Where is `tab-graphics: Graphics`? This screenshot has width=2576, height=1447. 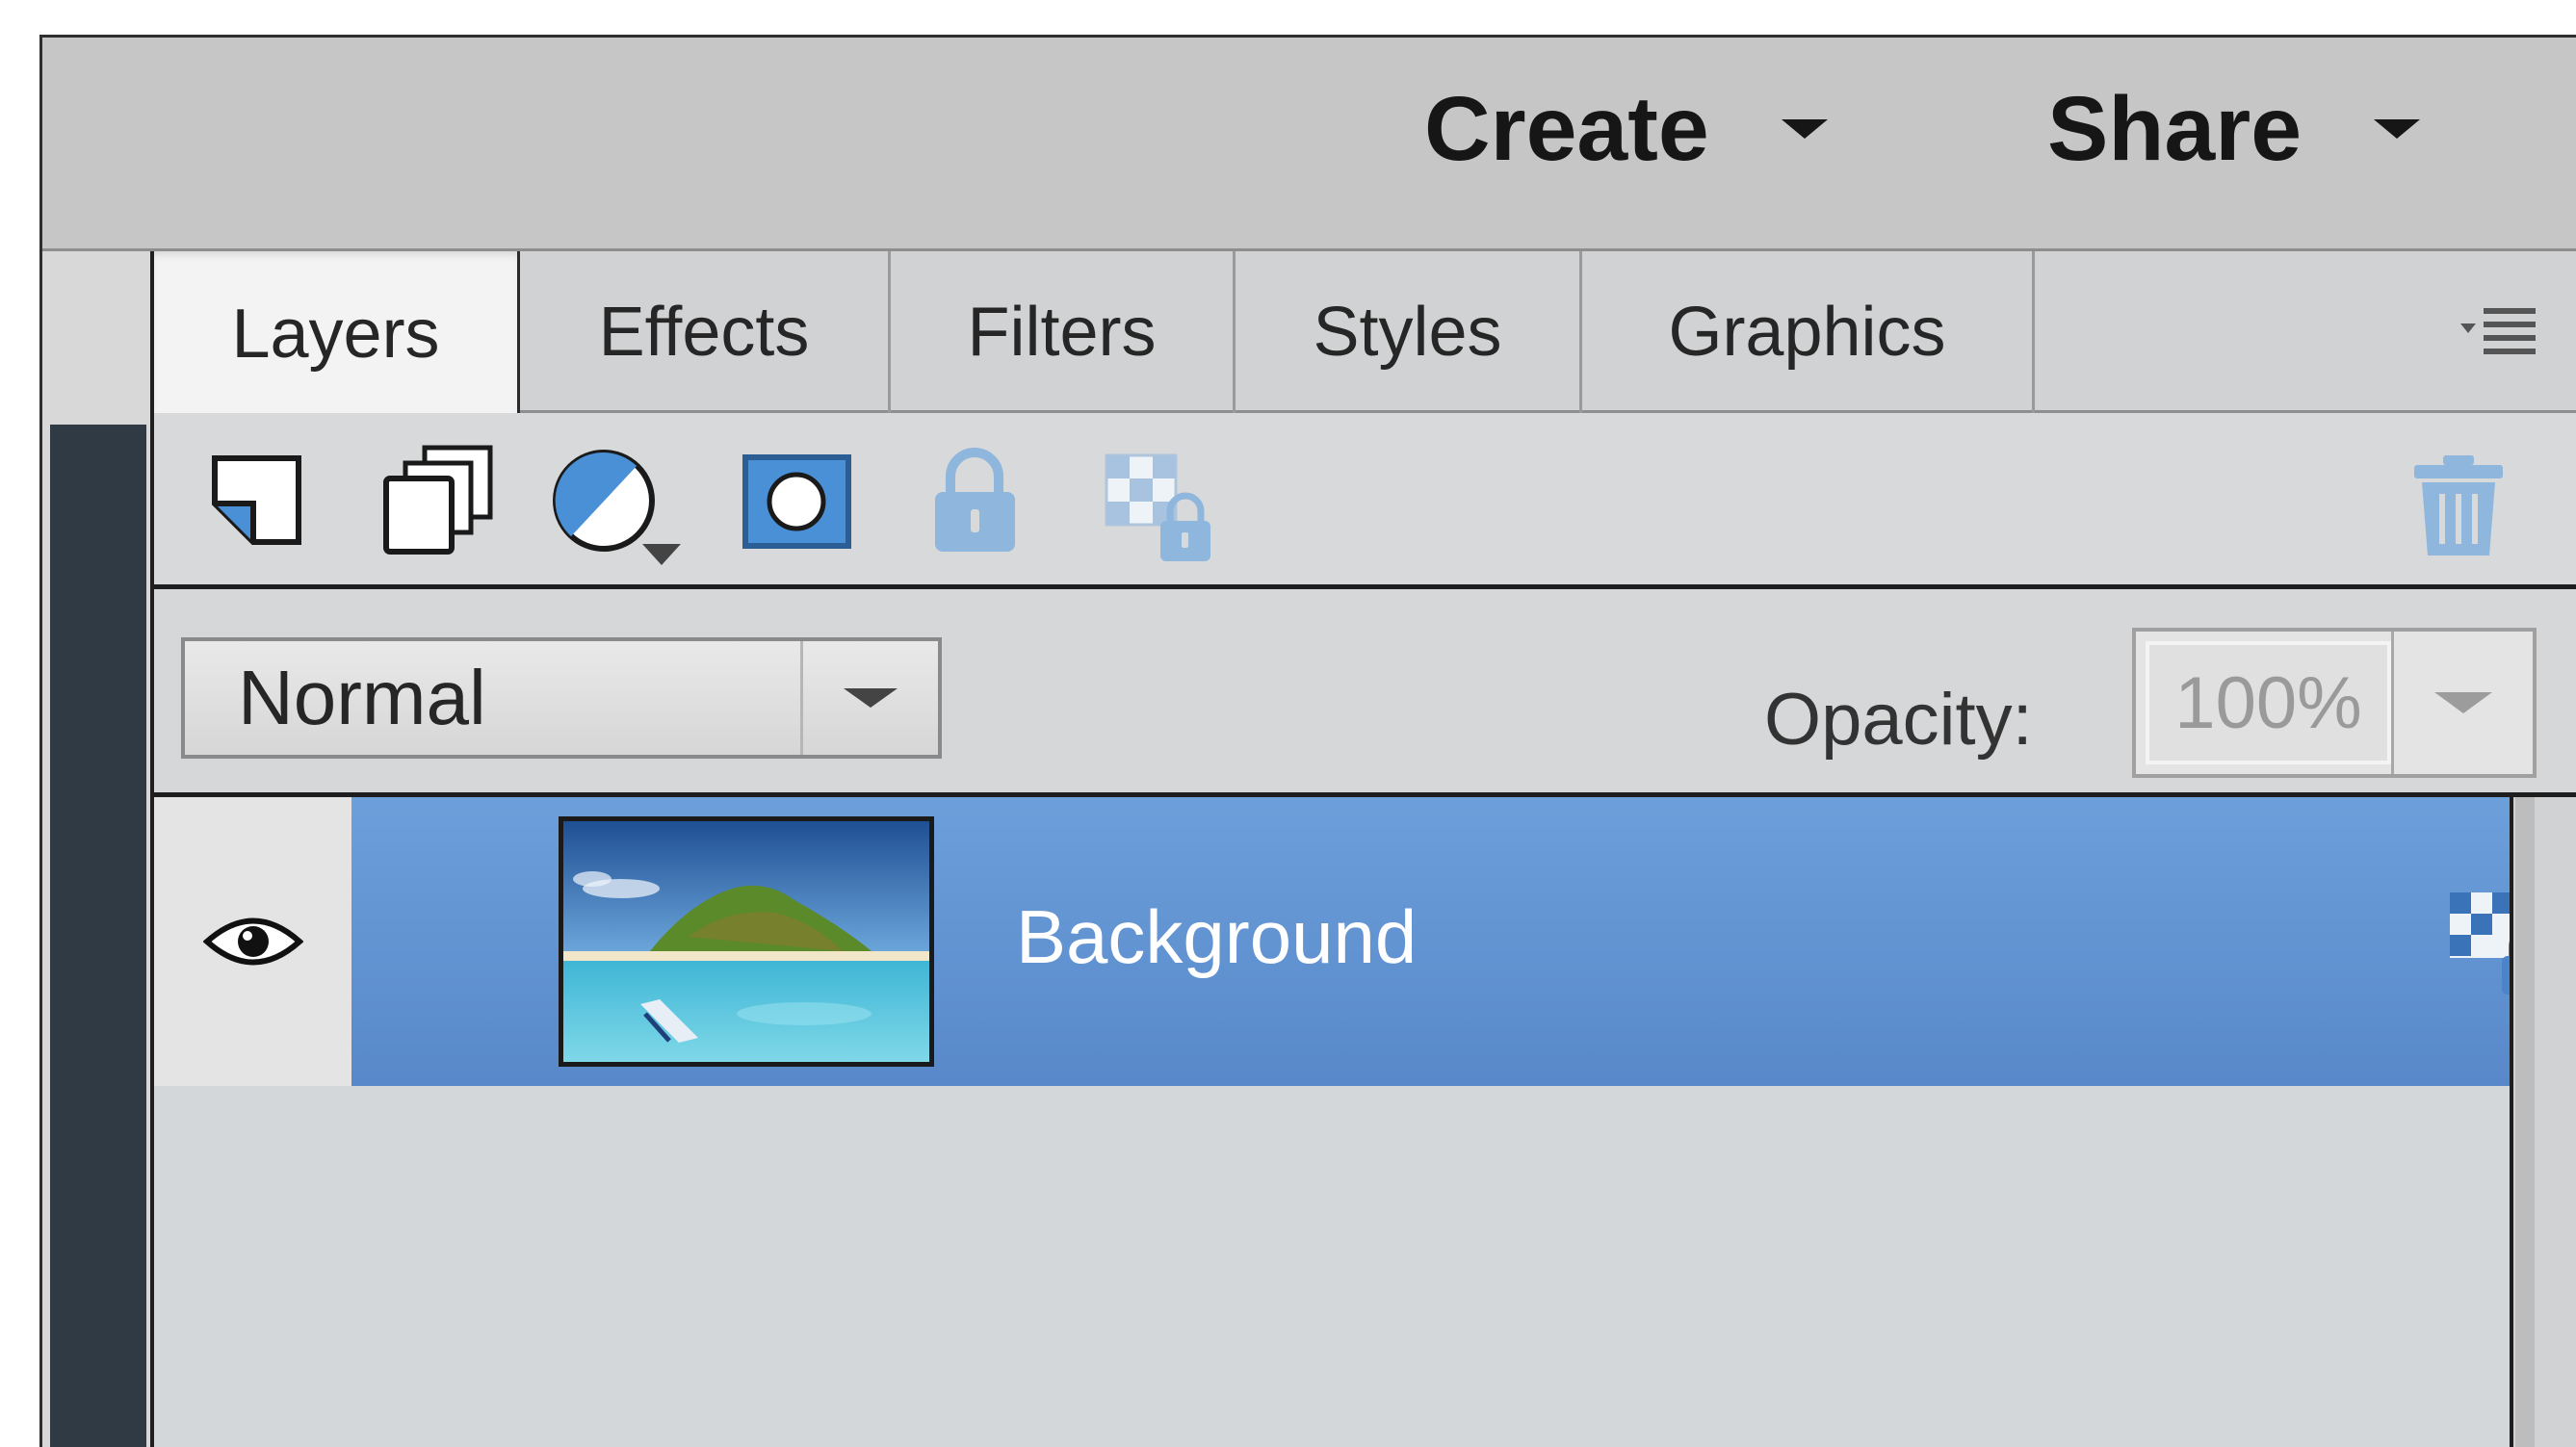 tab-graphics: Graphics is located at coordinates (1808, 332).